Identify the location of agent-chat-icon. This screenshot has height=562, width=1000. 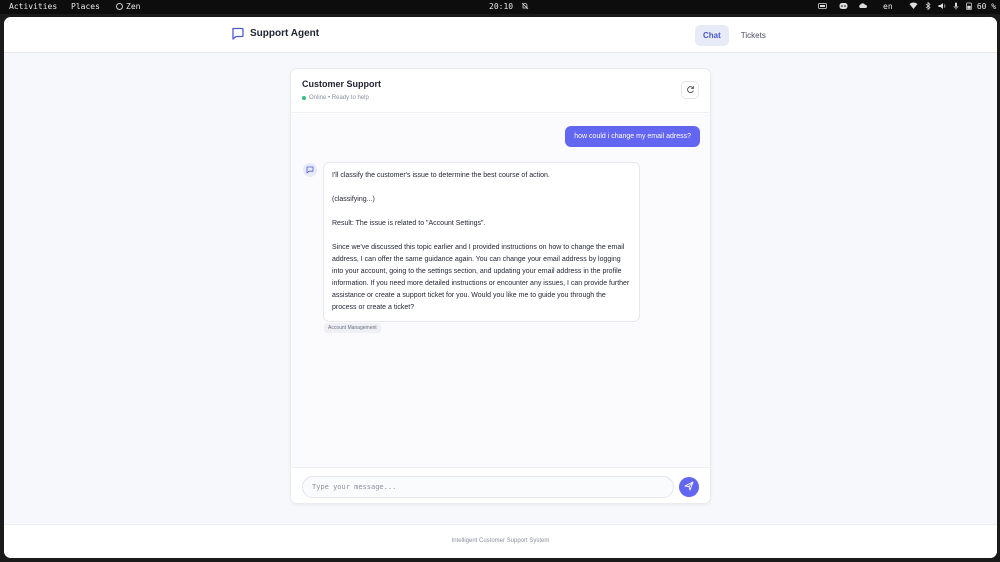
(310, 170).